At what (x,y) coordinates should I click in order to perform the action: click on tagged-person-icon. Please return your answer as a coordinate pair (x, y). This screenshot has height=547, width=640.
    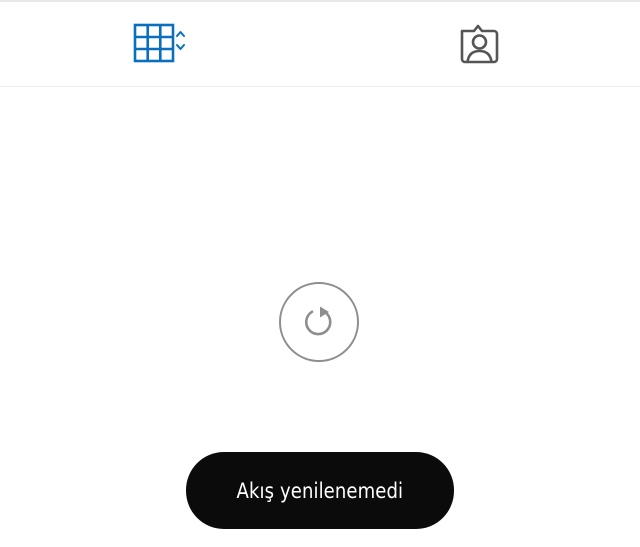
    Looking at the image, I should click on (479, 44).